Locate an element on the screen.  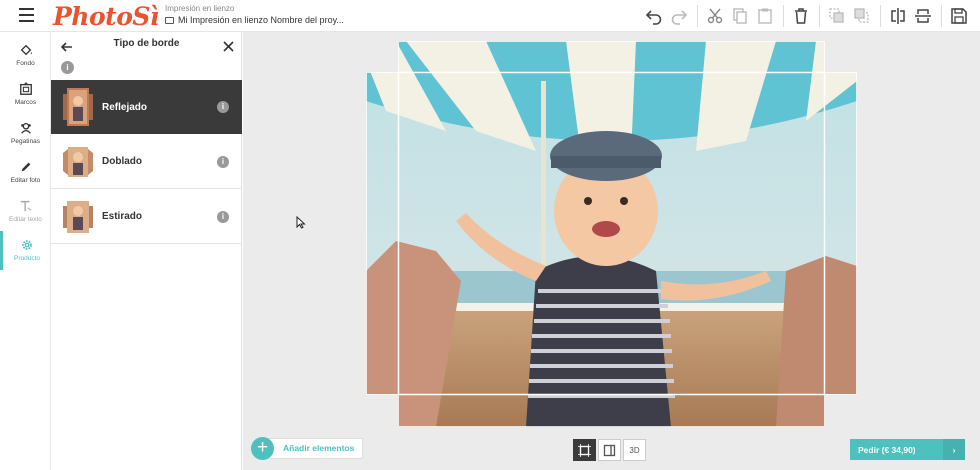
estirado-thumbnail is located at coordinates (78, 217).